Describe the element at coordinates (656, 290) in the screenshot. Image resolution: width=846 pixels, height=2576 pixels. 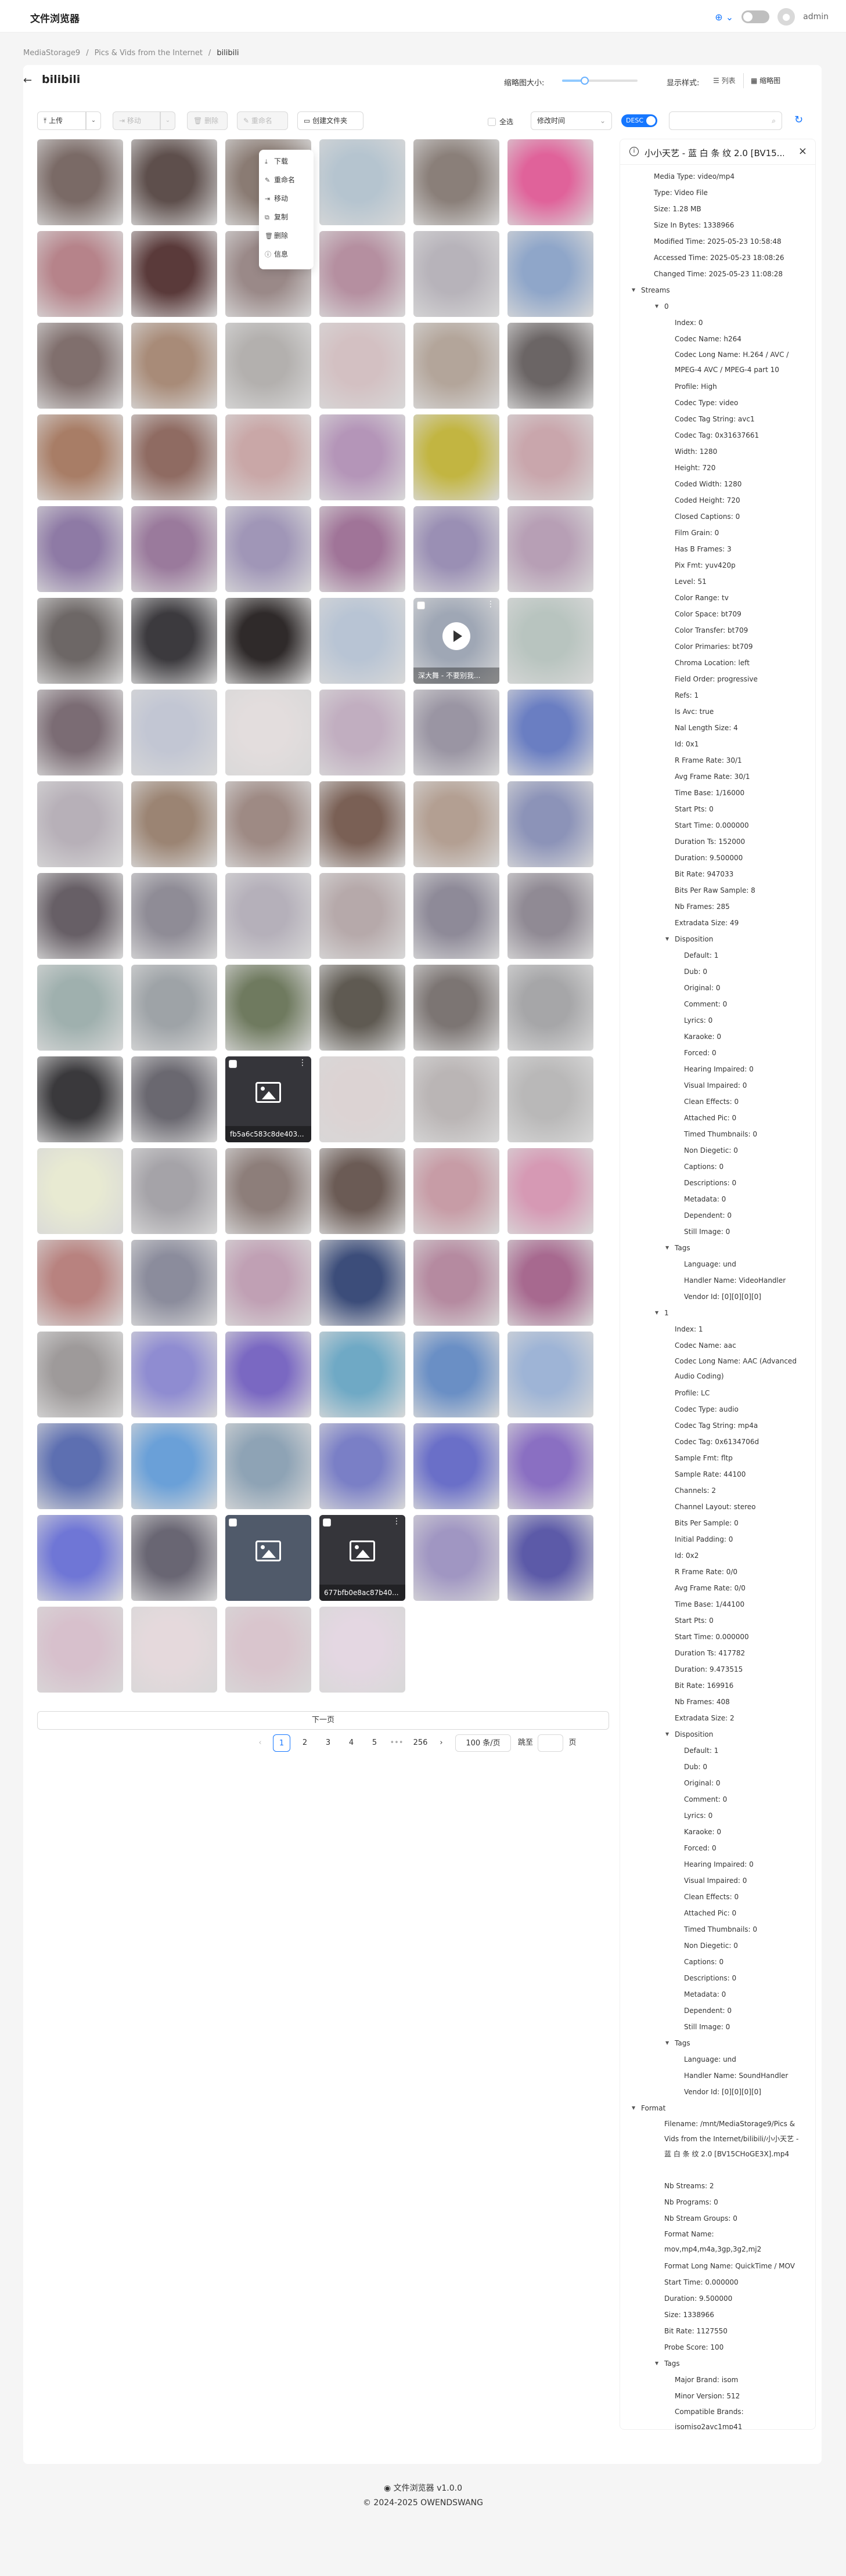
I see `tree-node: Streams` at that location.